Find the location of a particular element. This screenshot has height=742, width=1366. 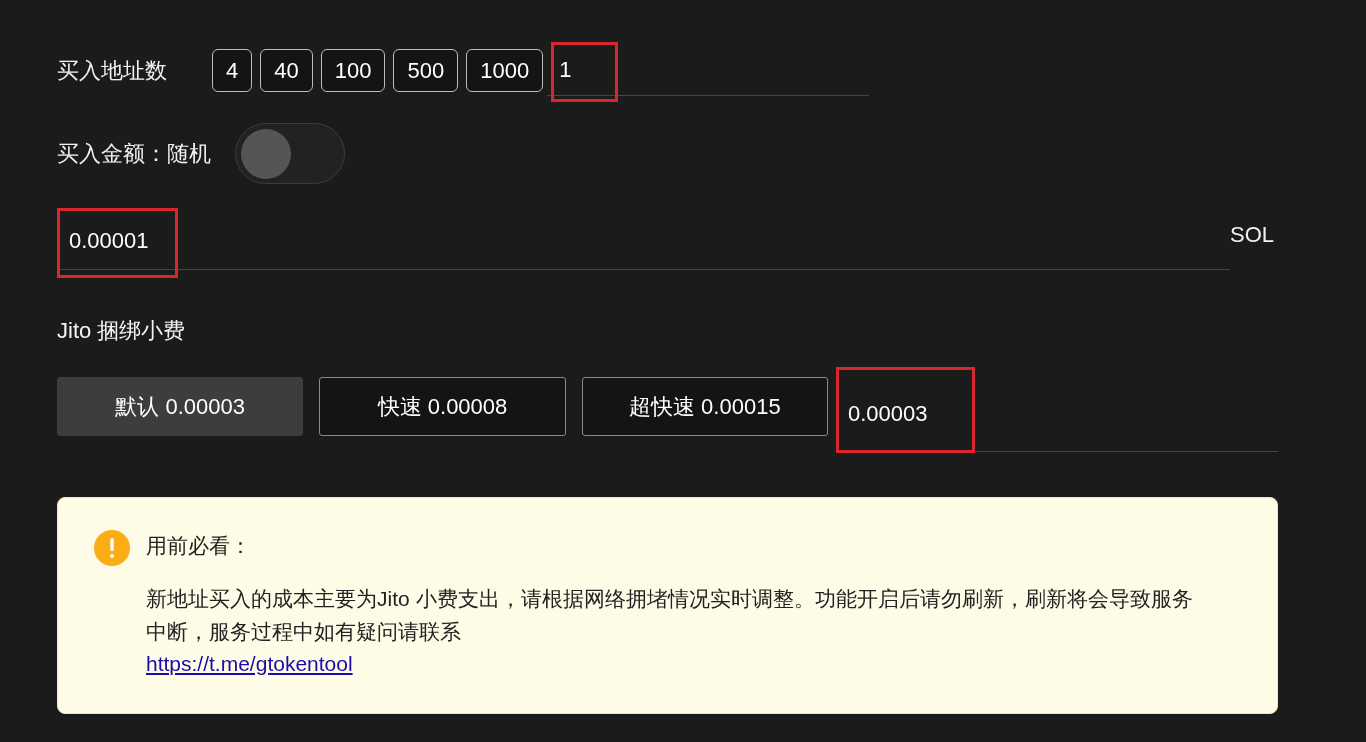

preset-button: 40 is located at coordinates (286, 70).